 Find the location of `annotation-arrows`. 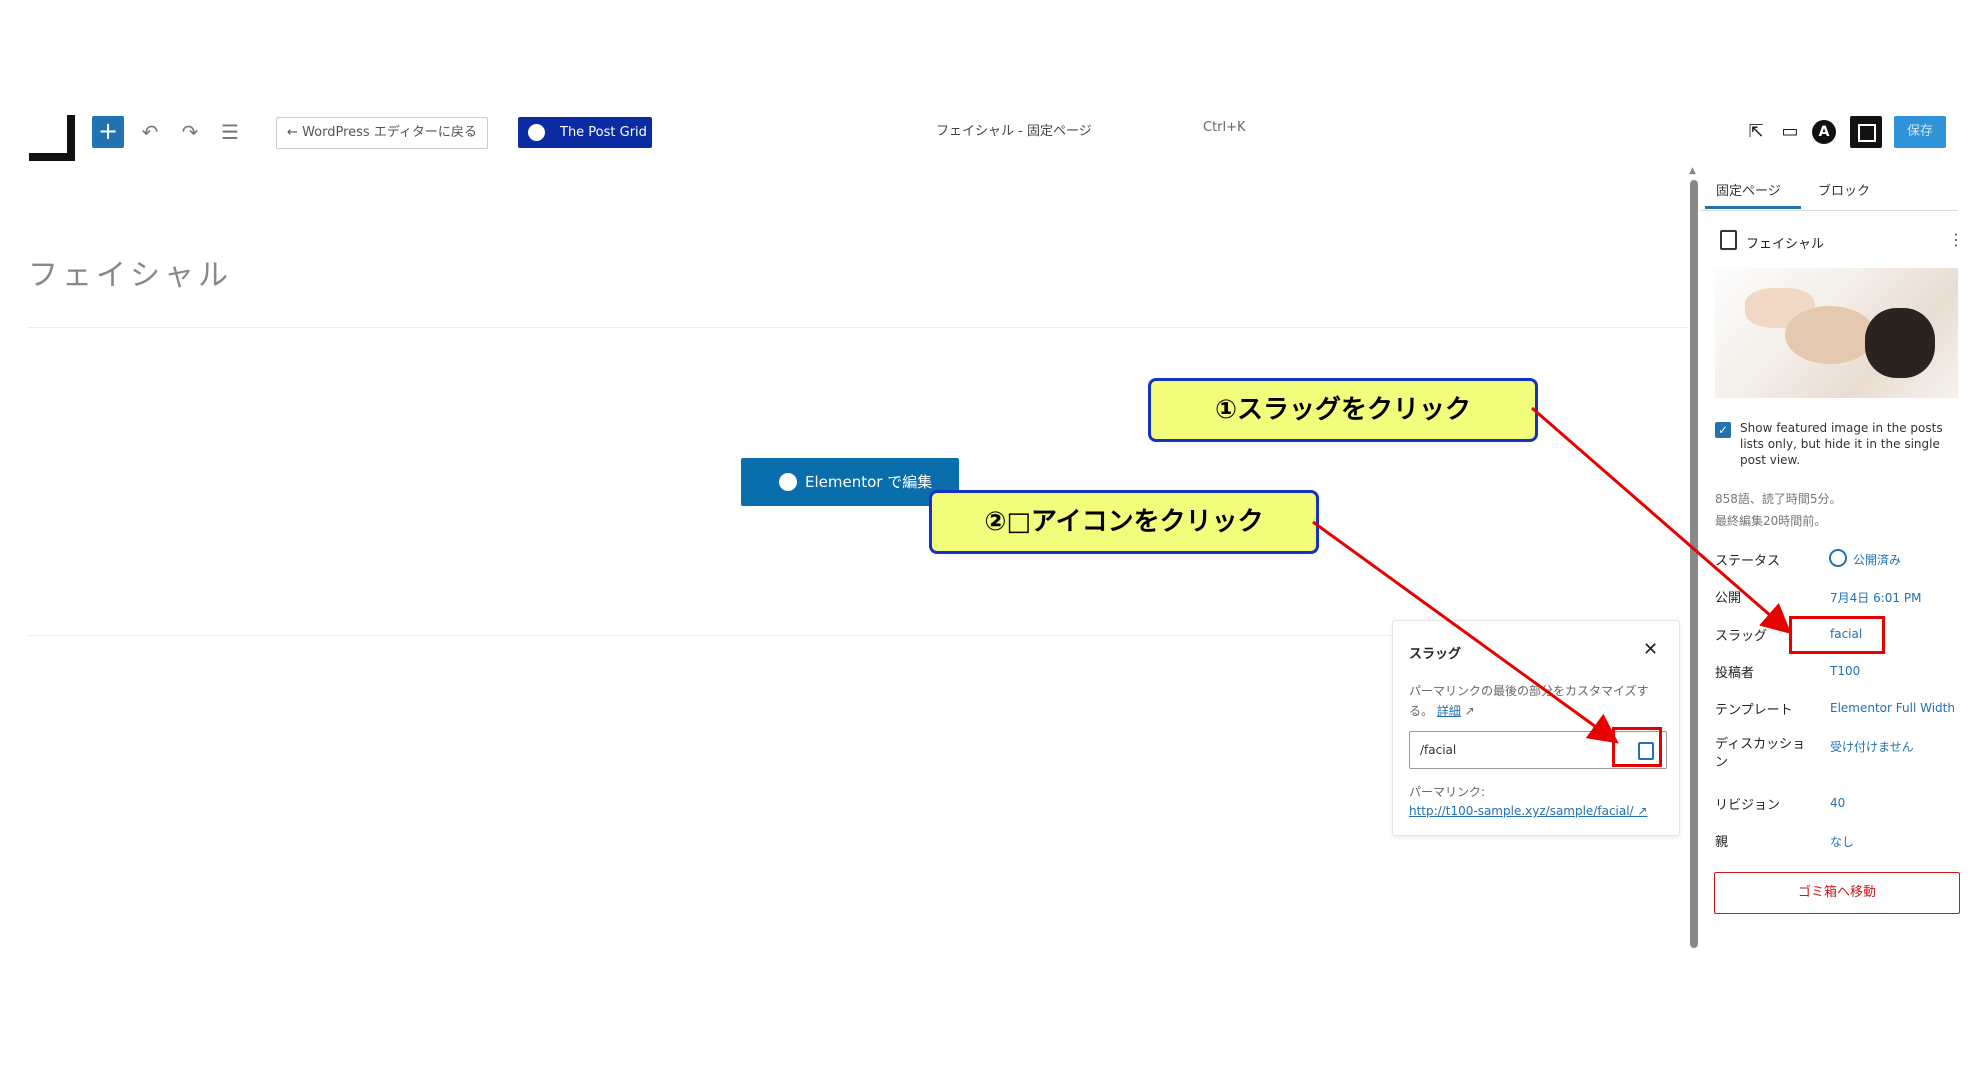

annotation-arrows is located at coordinates (1552, 575).